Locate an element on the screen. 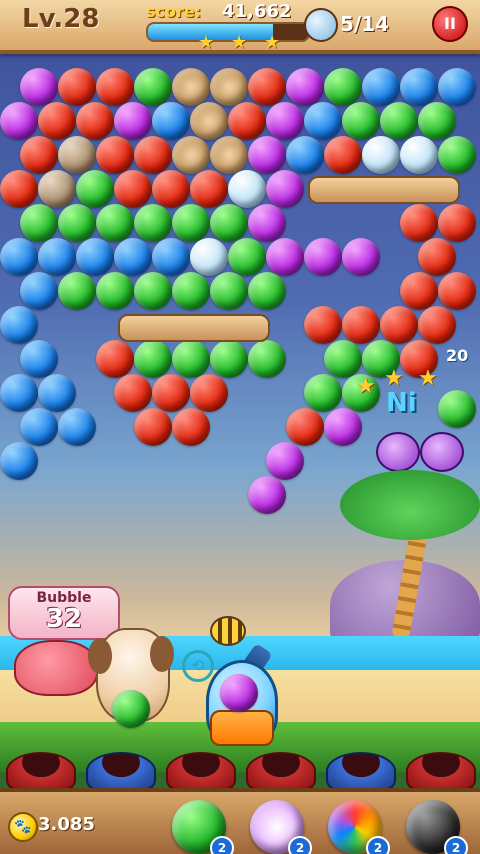  coin-icon: 🐾 is located at coordinates (23, 827).